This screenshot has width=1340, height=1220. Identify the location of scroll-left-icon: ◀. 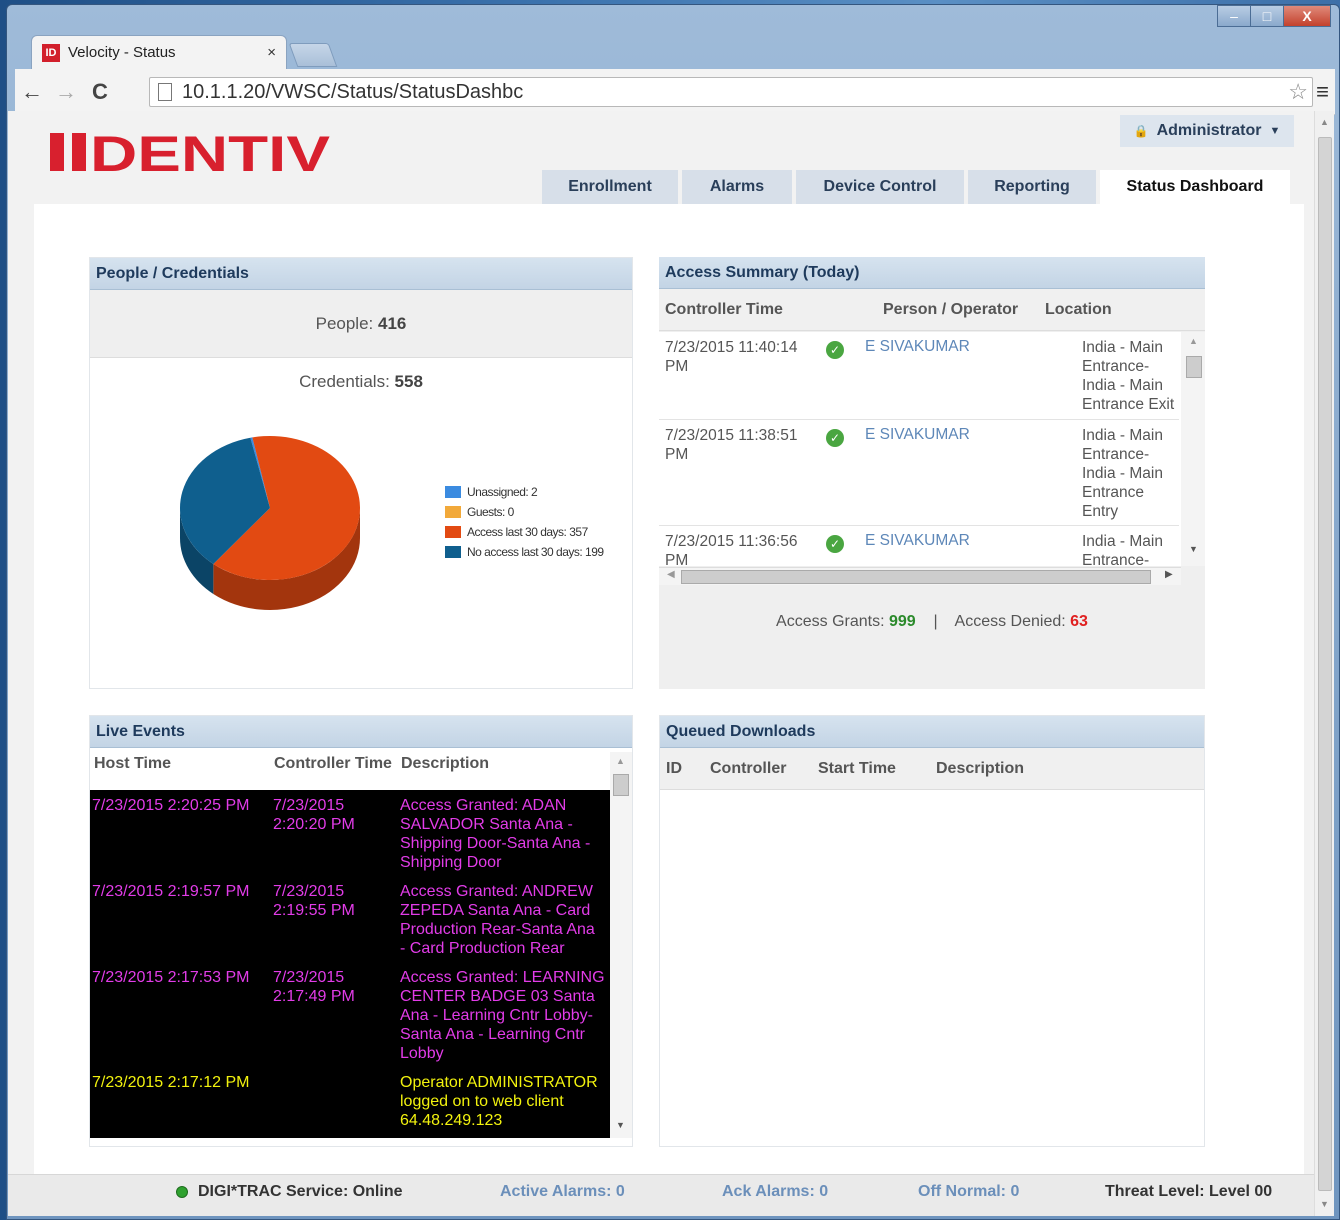
(671, 574).